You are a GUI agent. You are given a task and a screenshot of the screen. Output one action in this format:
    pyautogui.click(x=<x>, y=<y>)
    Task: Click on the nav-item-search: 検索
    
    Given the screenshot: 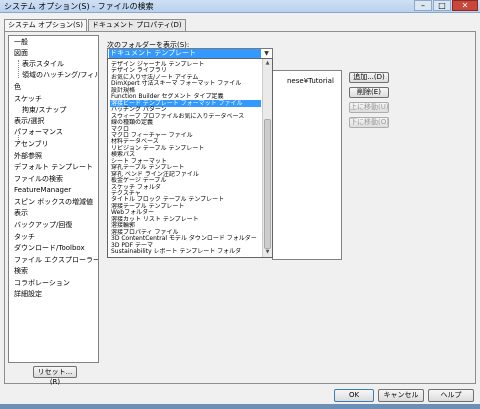 What is the action you would take?
    pyautogui.click(x=21, y=271)
    